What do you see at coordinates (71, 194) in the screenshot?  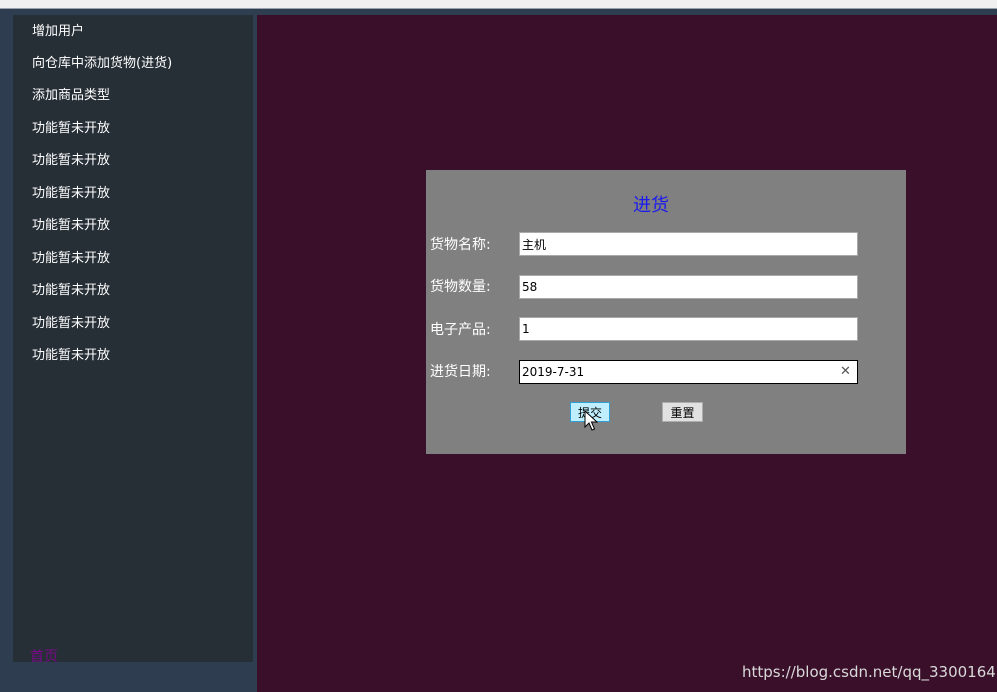 I see `sidebar-item-disabled-3: 功能暂未开放` at bounding box center [71, 194].